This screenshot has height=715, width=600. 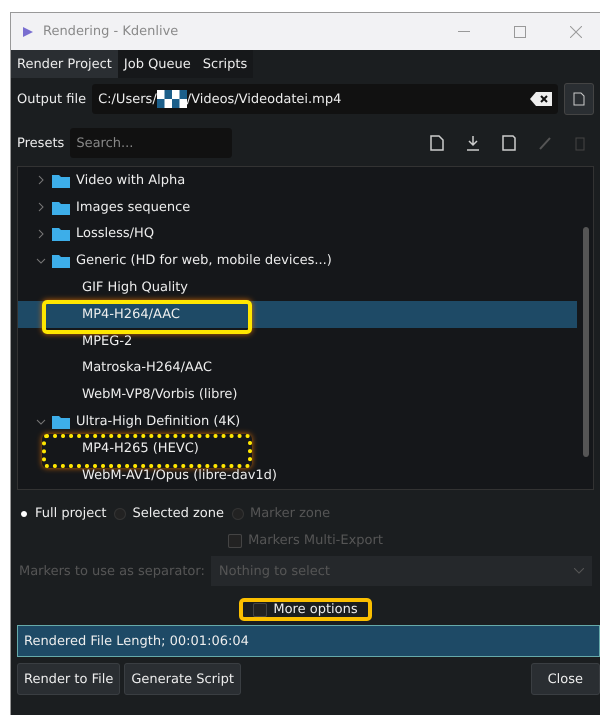 What do you see at coordinates (305, 609) in the screenshot?
I see `more-options-checkbox: More options` at bounding box center [305, 609].